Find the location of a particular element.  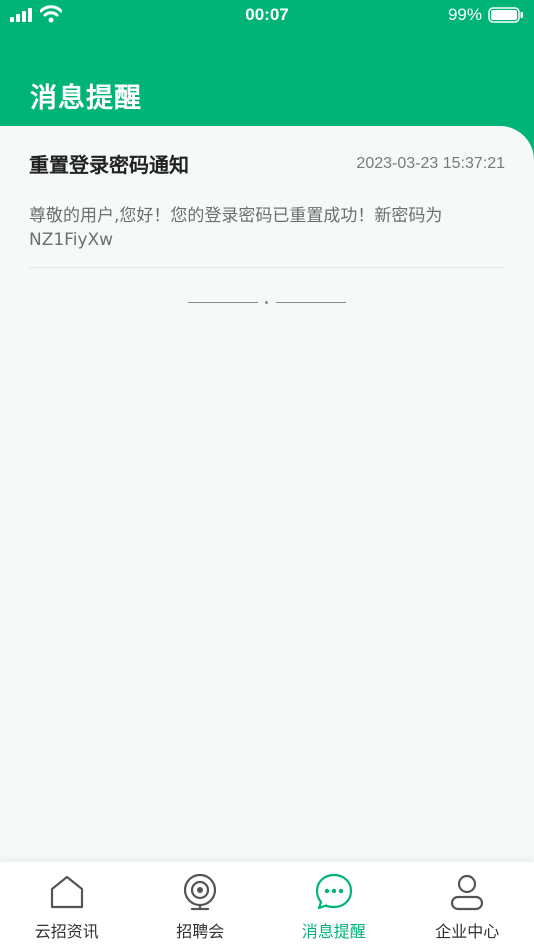

tab-label: 企业中心 is located at coordinates (467, 931).